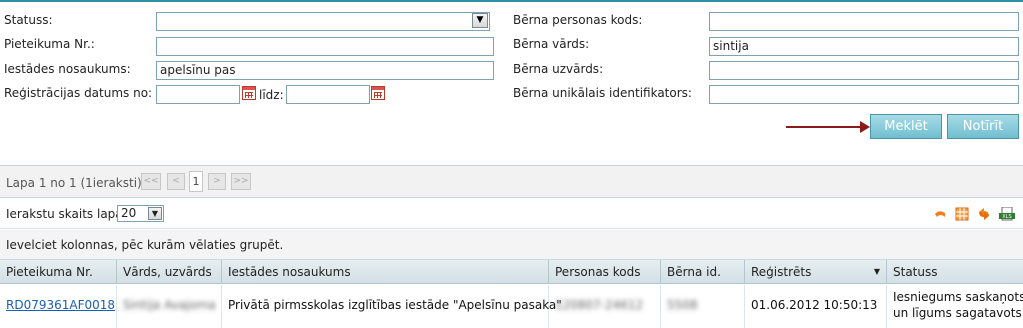  I want to click on child-name-value: Sintija Avajoma, so click(169, 305).